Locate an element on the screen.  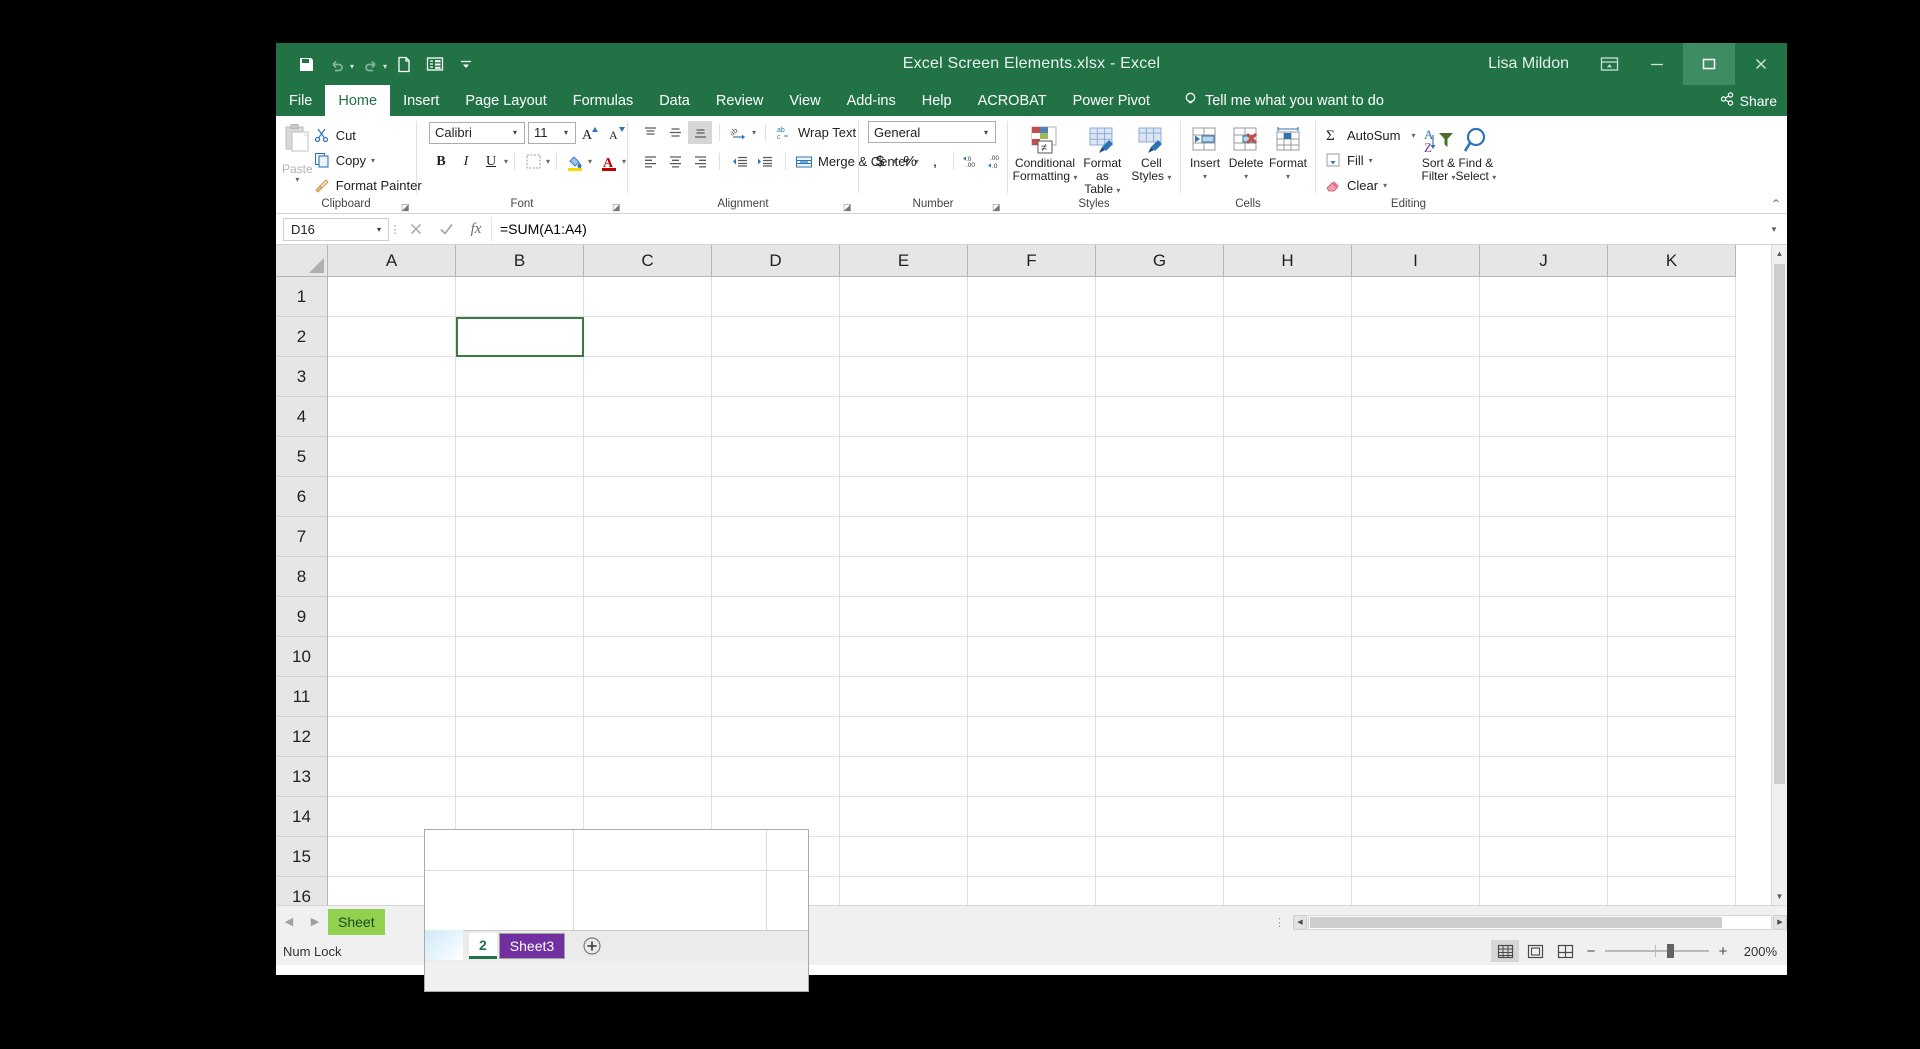
cell-H3 is located at coordinates (1288, 377).